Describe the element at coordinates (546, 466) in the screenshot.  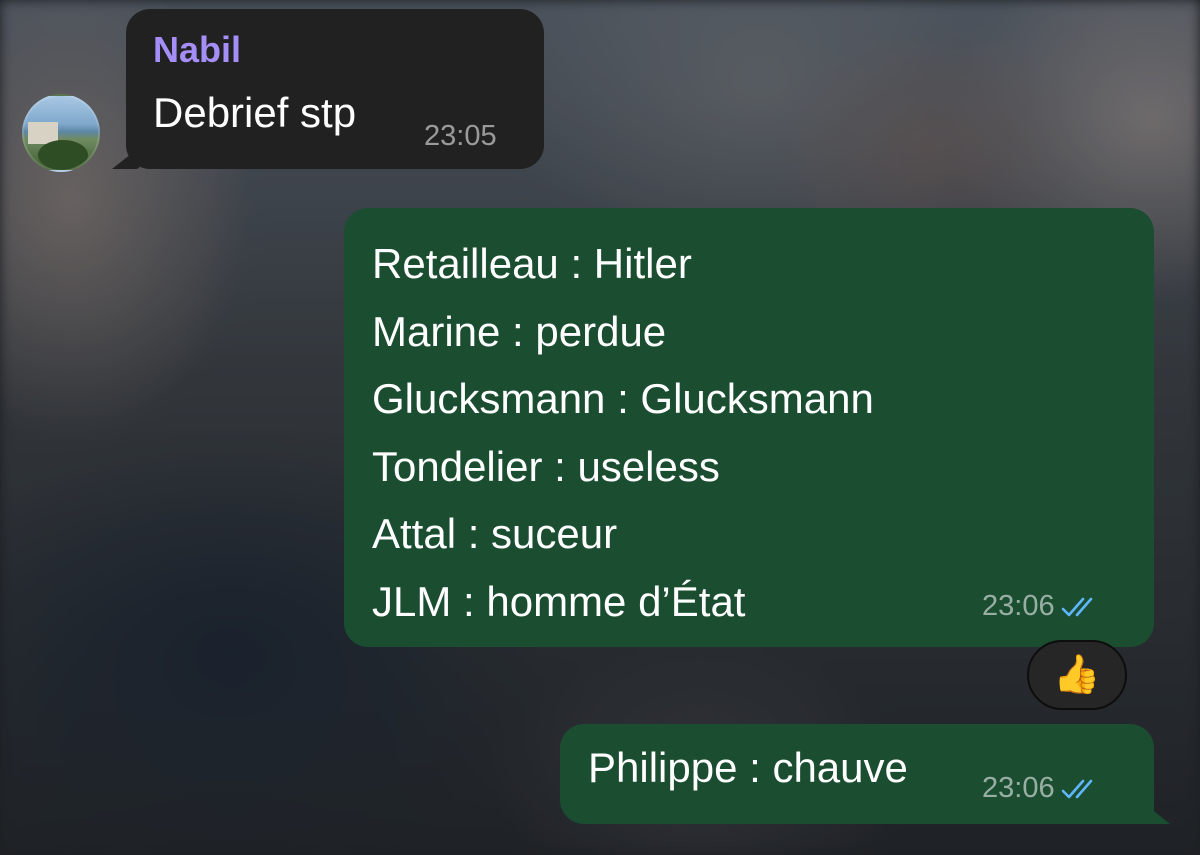
I see `message-line: Tondelier : useless` at that location.